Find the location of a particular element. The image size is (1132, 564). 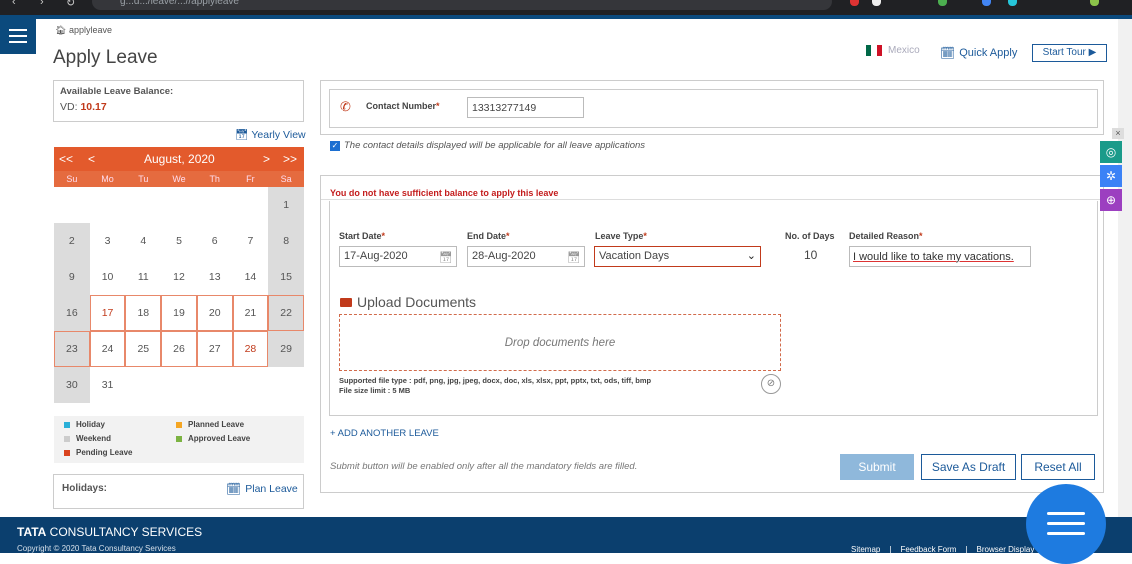

globe-widget-icon: ⊕ is located at coordinates (1111, 200).